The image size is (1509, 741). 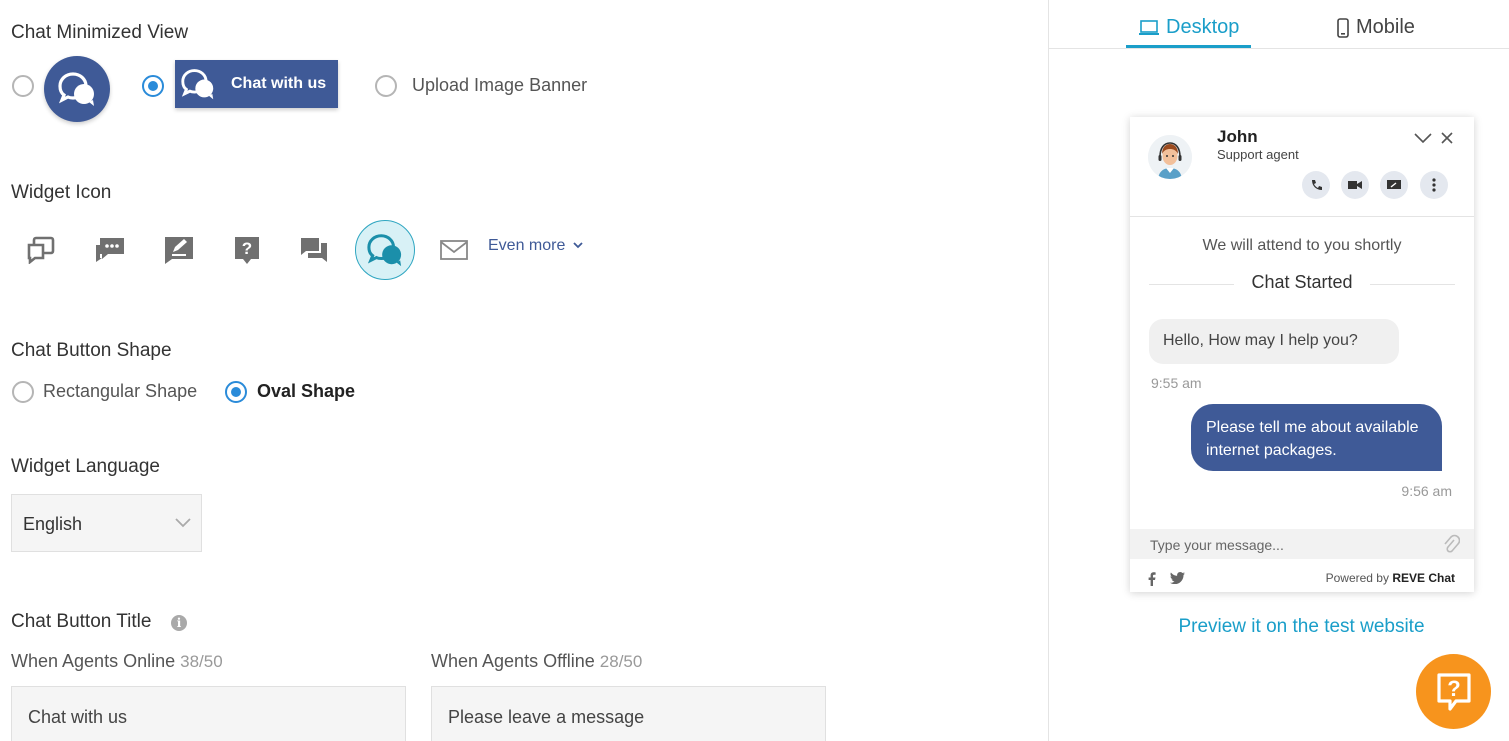 What do you see at coordinates (1385, 27) in the screenshot?
I see `tab-mobile-label: Mobile` at bounding box center [1385, 27].